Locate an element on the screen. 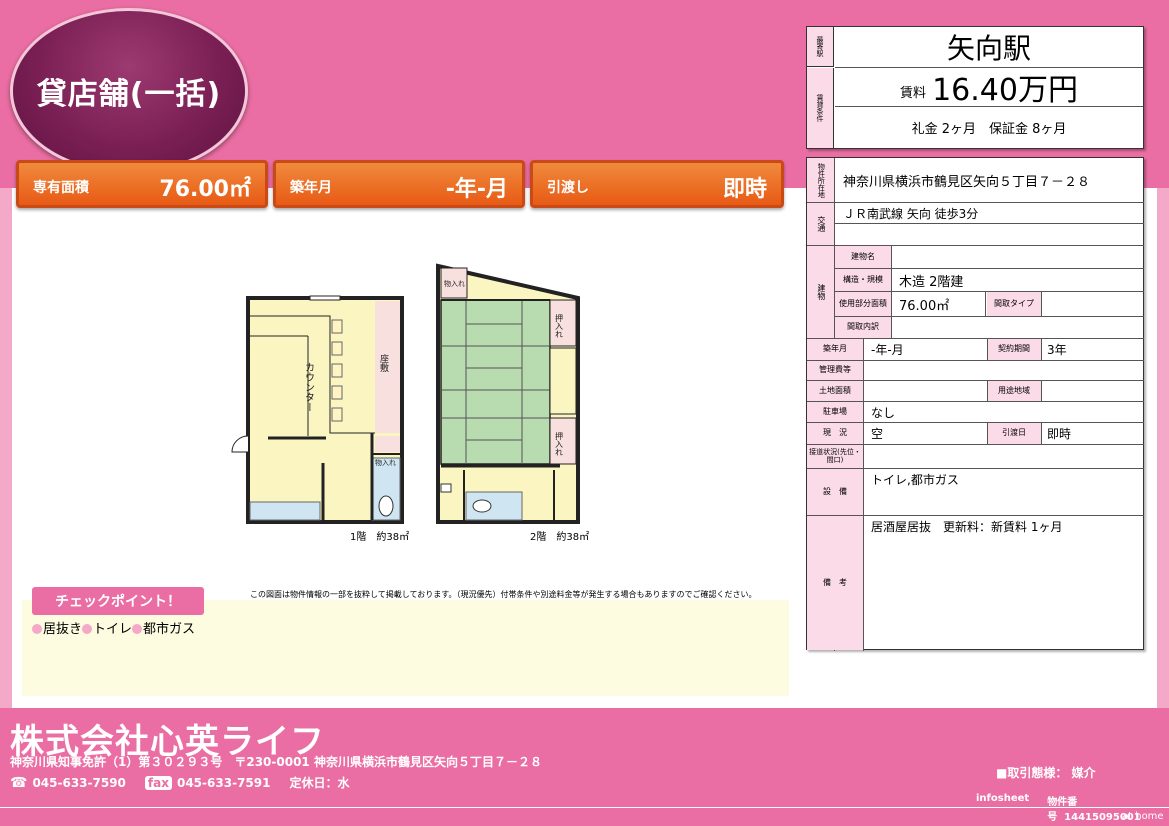  contact-row: ☎ 045-633-7590 fax 045-633-7591 定休日：水 is located at coordinates (179, 782).